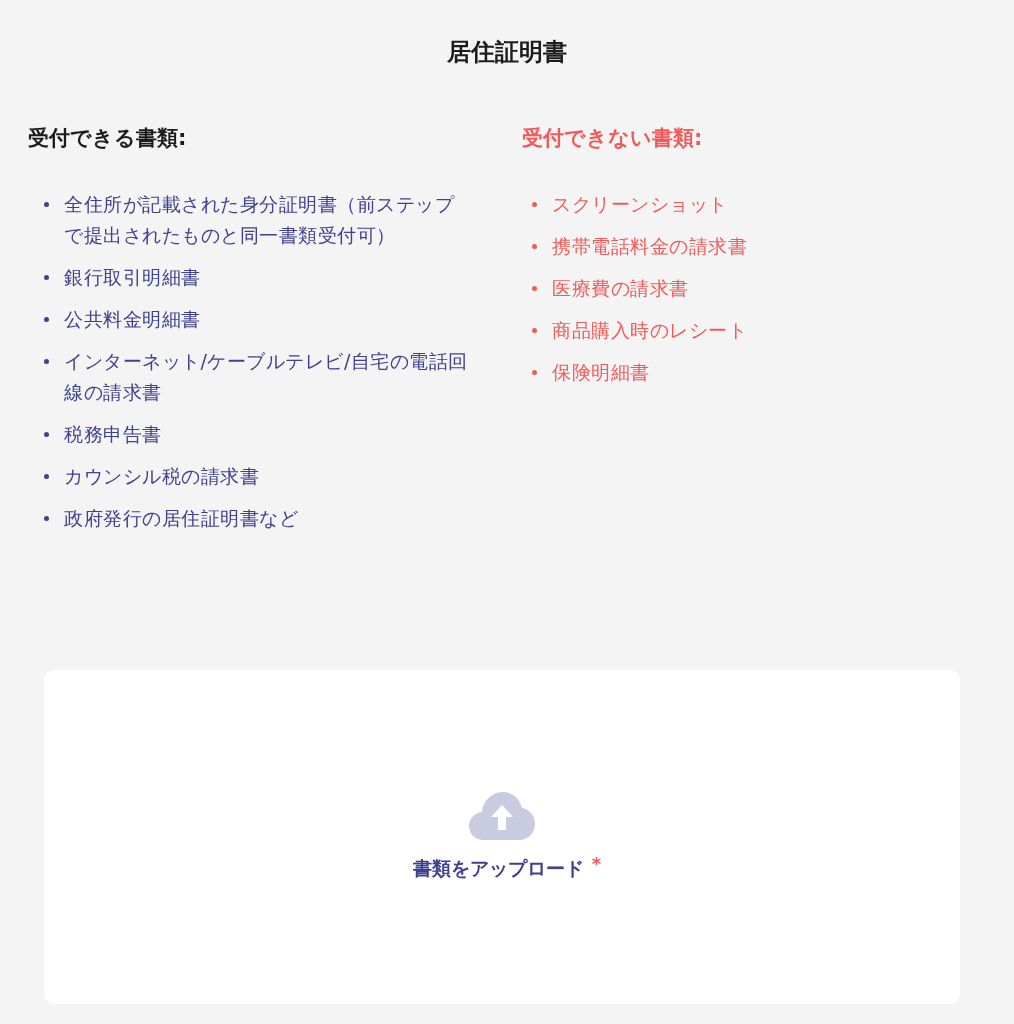 The width and height of the screenshot is (1014, 1024). What do you see at coordinates (640, 204) in the screenshot?
I see `list-item-text: スクリーンショット` at bounding box center [640, 204].